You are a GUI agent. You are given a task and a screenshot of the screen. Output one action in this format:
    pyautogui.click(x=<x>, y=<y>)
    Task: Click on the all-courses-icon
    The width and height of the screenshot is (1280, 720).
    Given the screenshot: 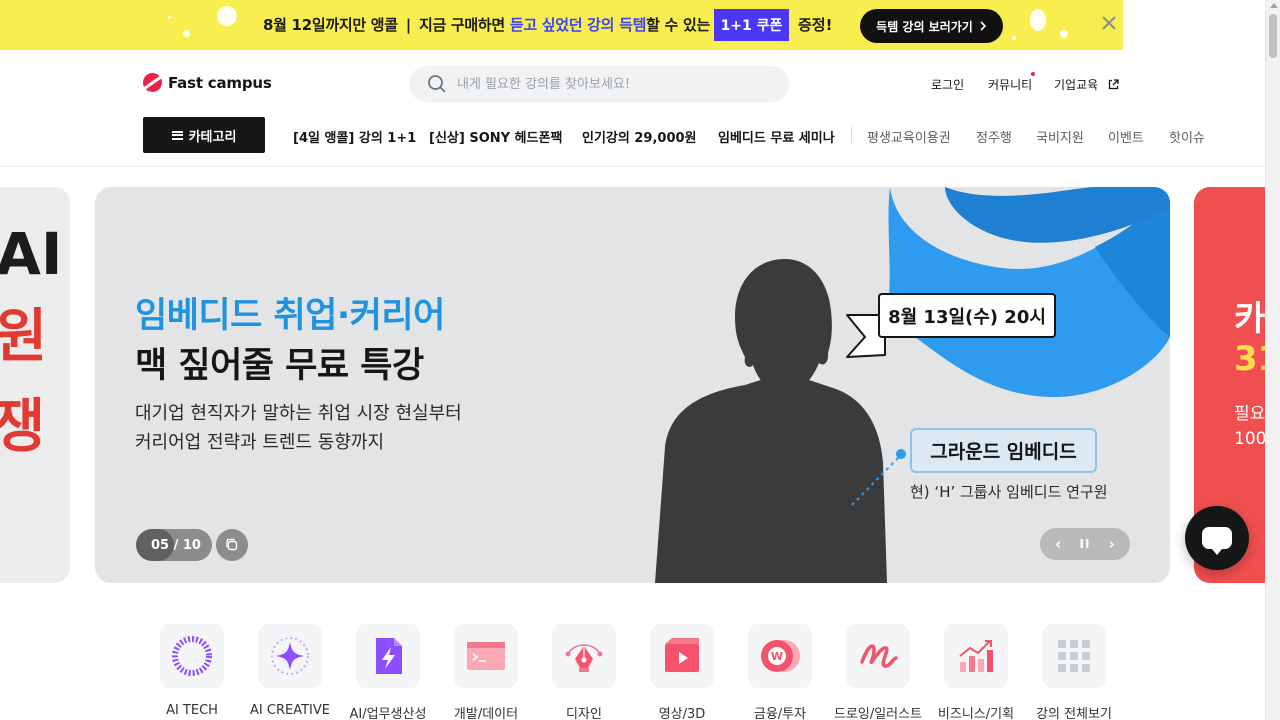 What is the action you would take?
    pyautogui.click(x=1074, y=656)
    